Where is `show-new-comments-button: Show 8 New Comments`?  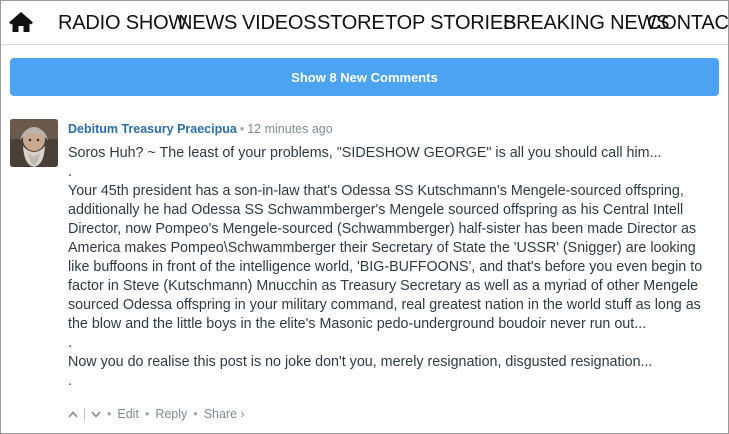 show-new-comments-button: Show 8 New Comments is located at coordinates (364, 77).